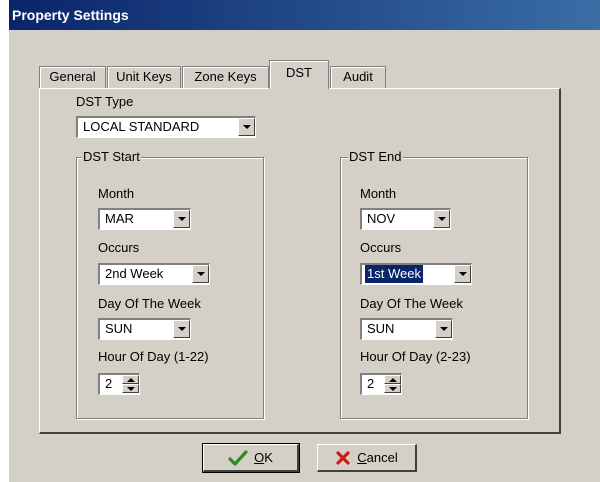 The height and width of the screenshot is (482, 600). I want to click on start-month-select: MAR, so click(144, 219).